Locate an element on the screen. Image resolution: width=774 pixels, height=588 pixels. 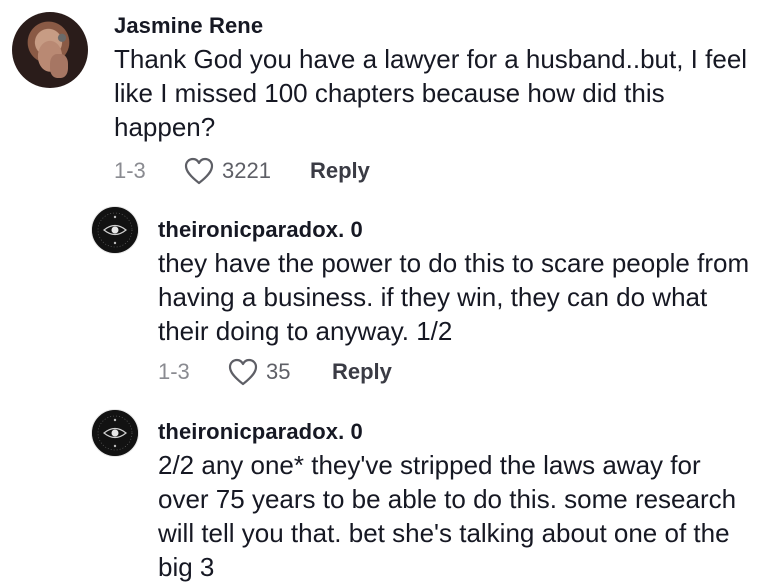
comment-text-line: their doing to anyway. 1/2 is located at coordinates (305, 331).